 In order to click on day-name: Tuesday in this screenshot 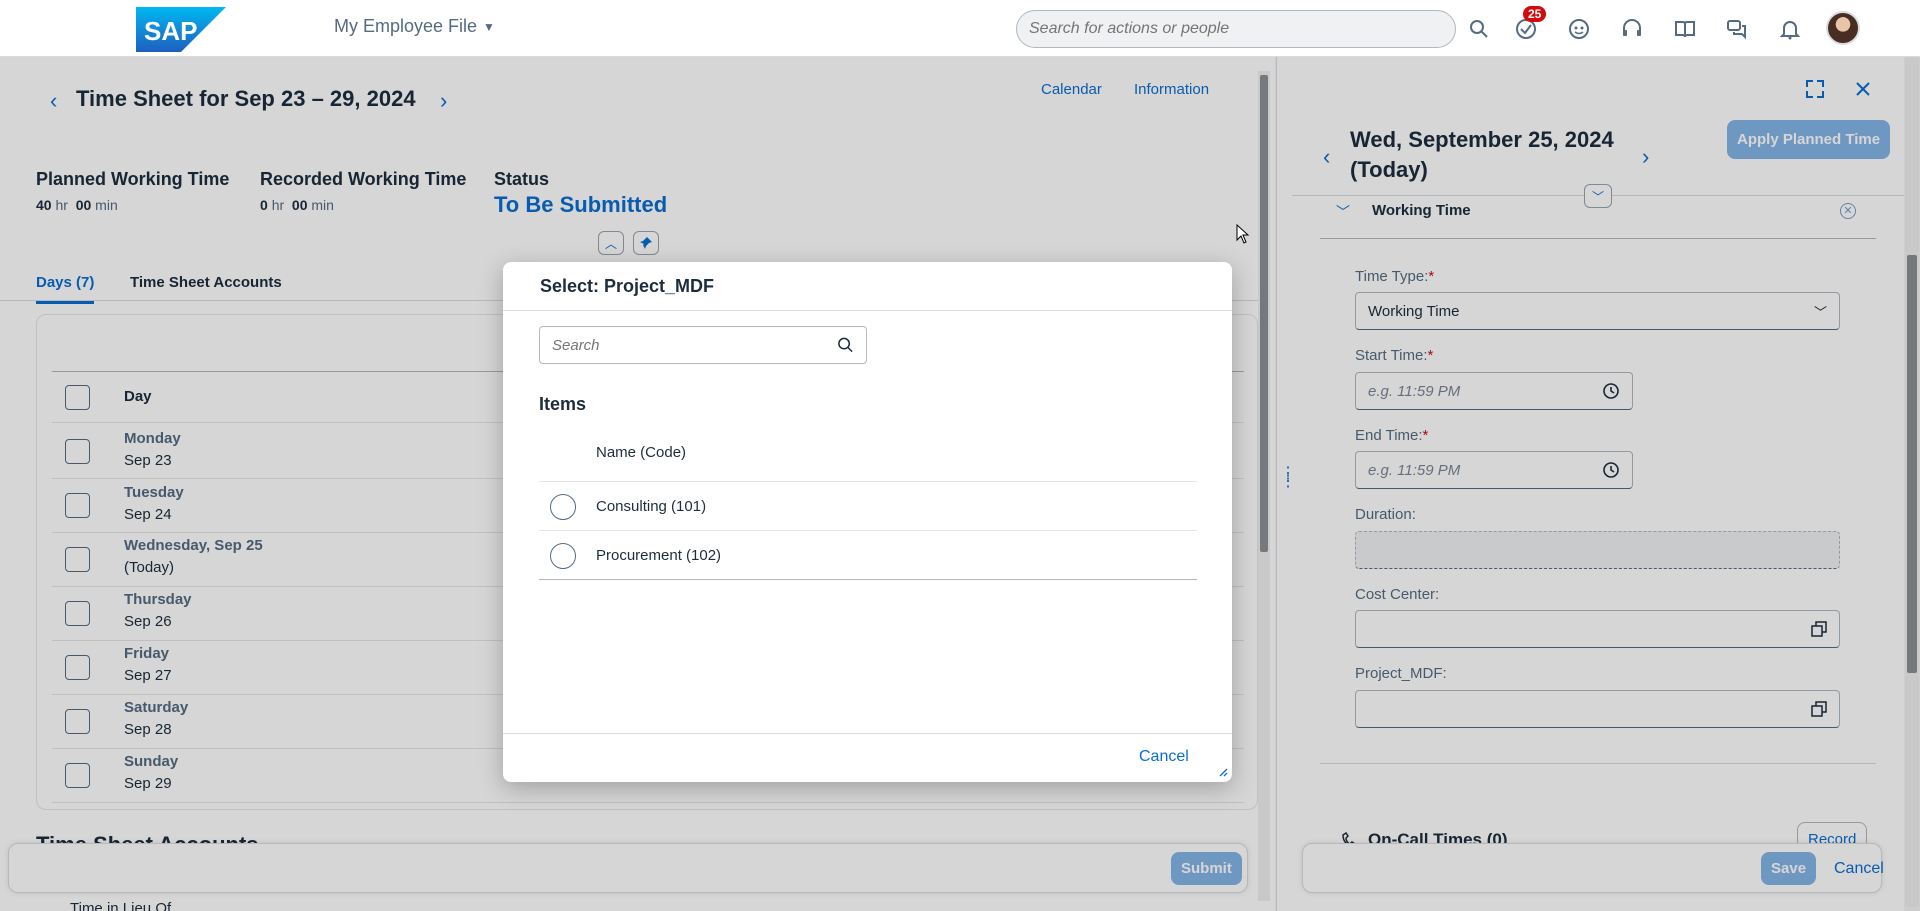, I will do `click(154, 492)`.